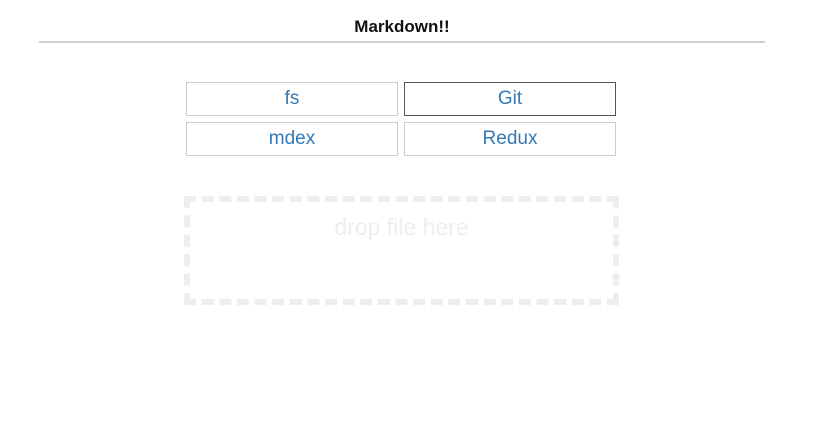  What do you see at coordinates (402, 26) in the screenshot?
I see `page-title: Markdown!!` at bounding box center [402, 26].